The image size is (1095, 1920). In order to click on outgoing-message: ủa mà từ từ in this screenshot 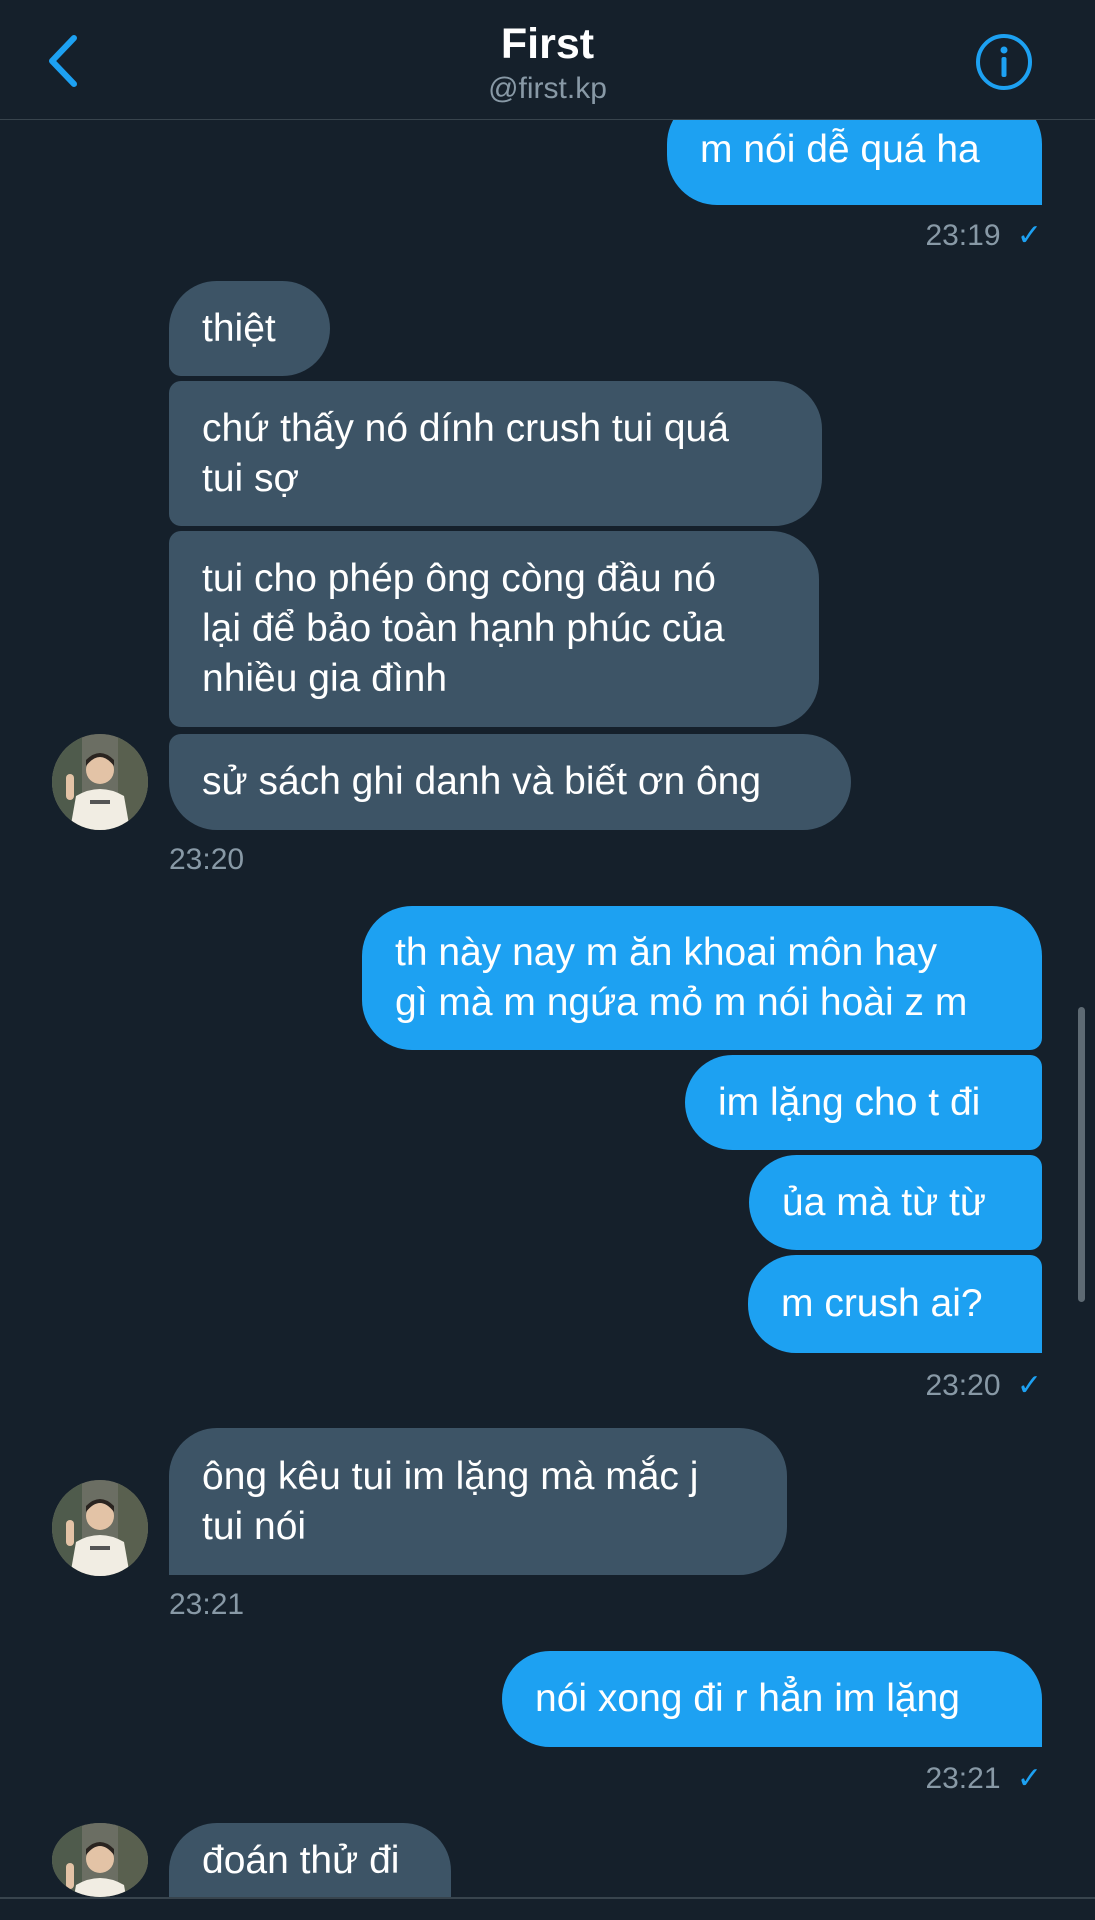, I will do `click(895, 1202)`.